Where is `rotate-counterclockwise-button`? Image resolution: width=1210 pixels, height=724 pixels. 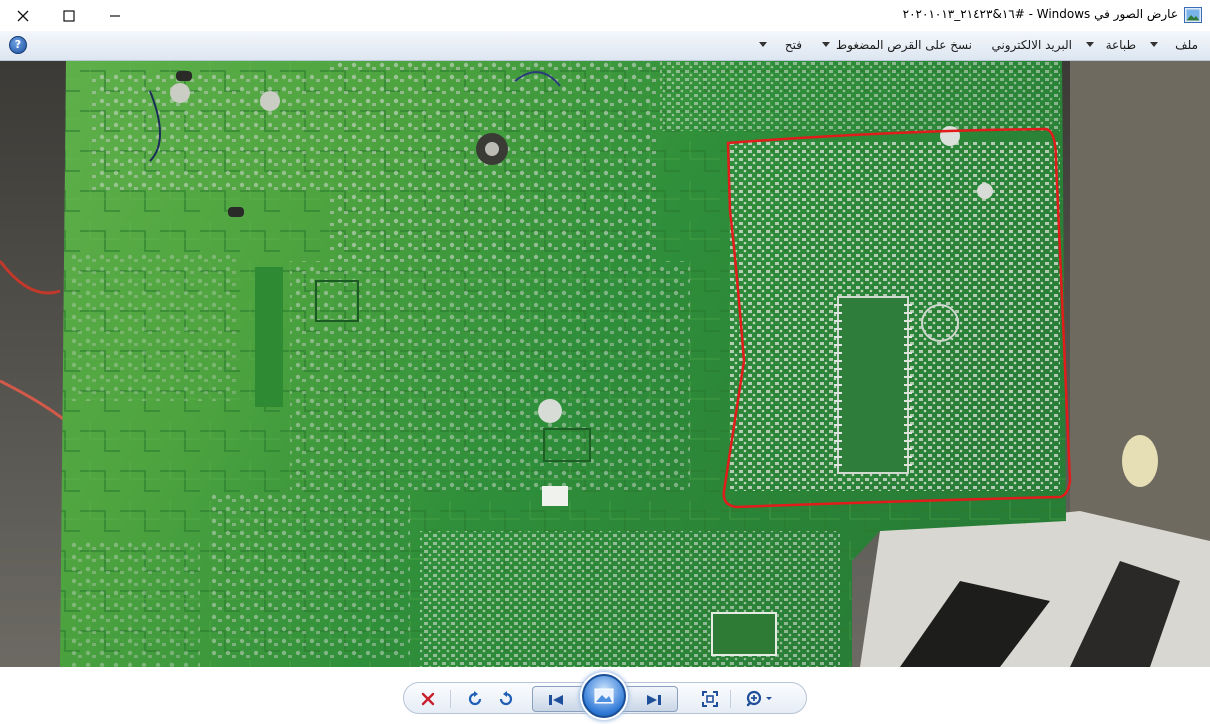 rotate-counterclockwise-button is located at coordinates (506, 699).